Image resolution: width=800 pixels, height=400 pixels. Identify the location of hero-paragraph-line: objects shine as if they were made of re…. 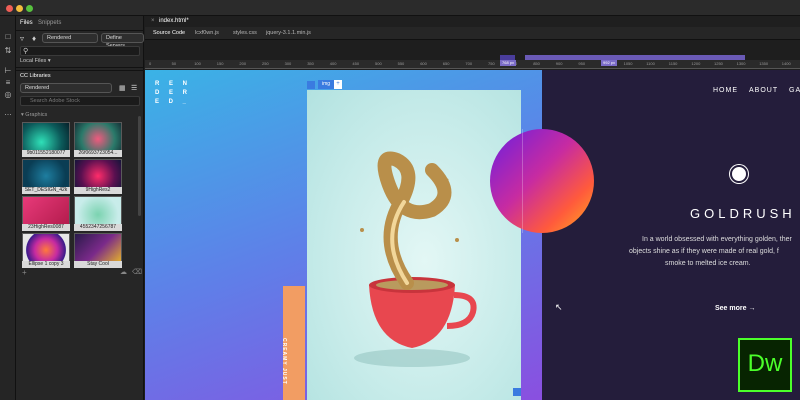
(704, 251).